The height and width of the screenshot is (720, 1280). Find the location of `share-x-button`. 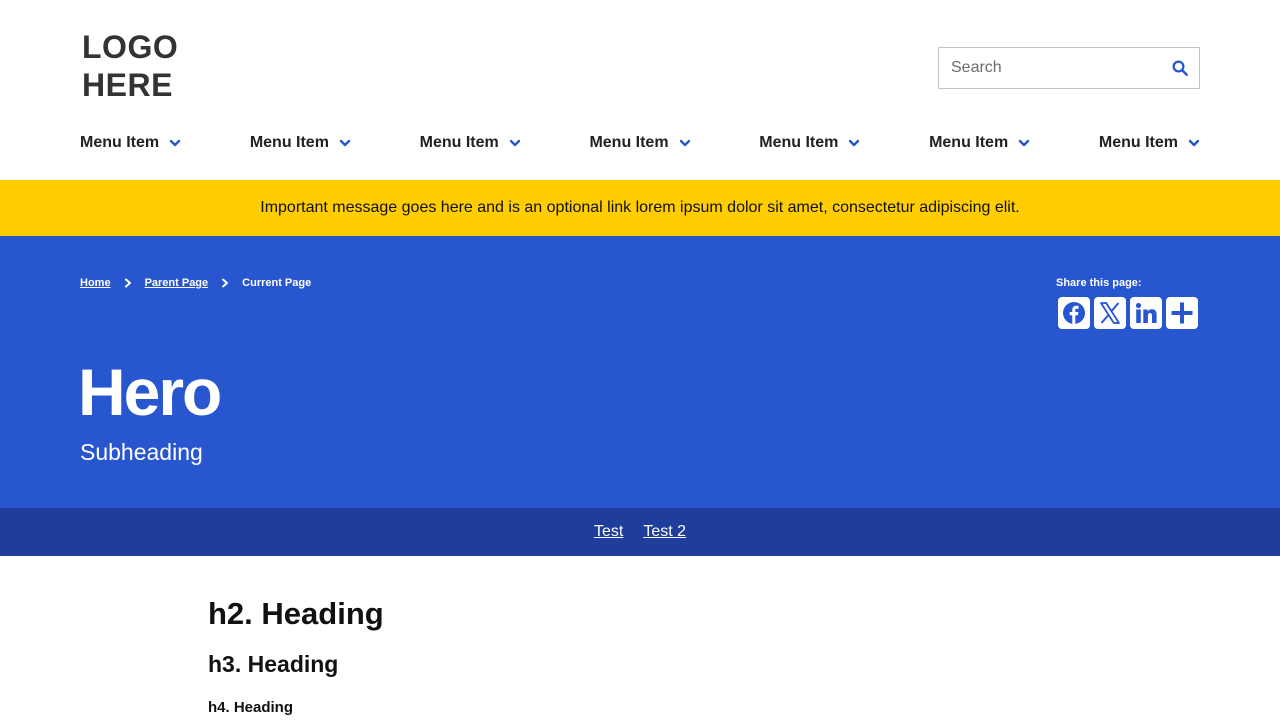

share-x-button is located at coordinates (1110, 313).